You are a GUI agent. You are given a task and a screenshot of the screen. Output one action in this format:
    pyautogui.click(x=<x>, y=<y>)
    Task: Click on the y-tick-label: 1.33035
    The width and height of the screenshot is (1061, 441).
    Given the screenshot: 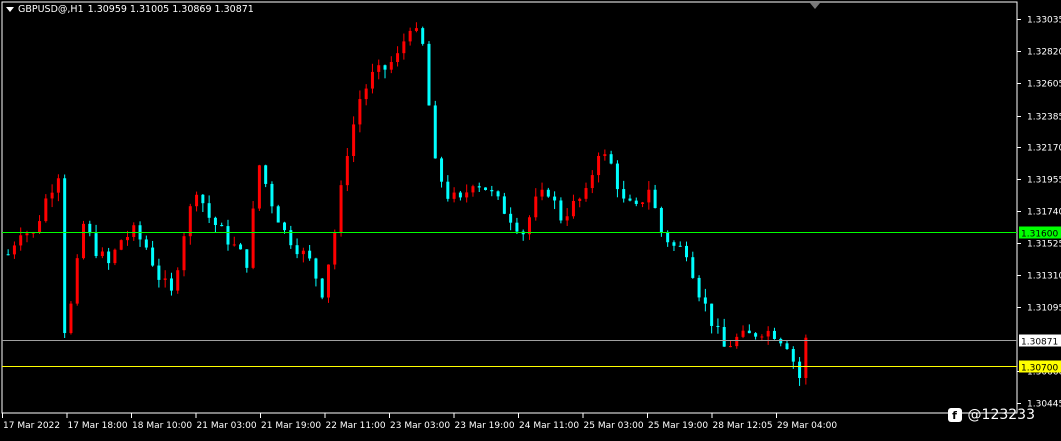 What is the action you would take?
    pyautogui.click(x=1044, y=21)
    